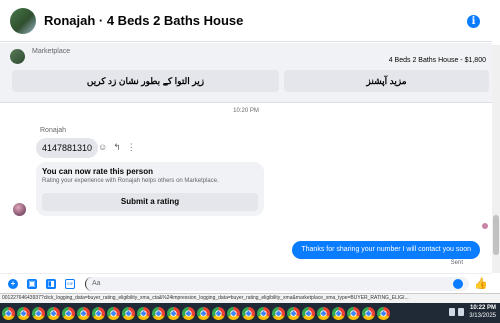 This screenshot has height=323, width=500. I want to click on image-icon: ▣, so click(32, 283).